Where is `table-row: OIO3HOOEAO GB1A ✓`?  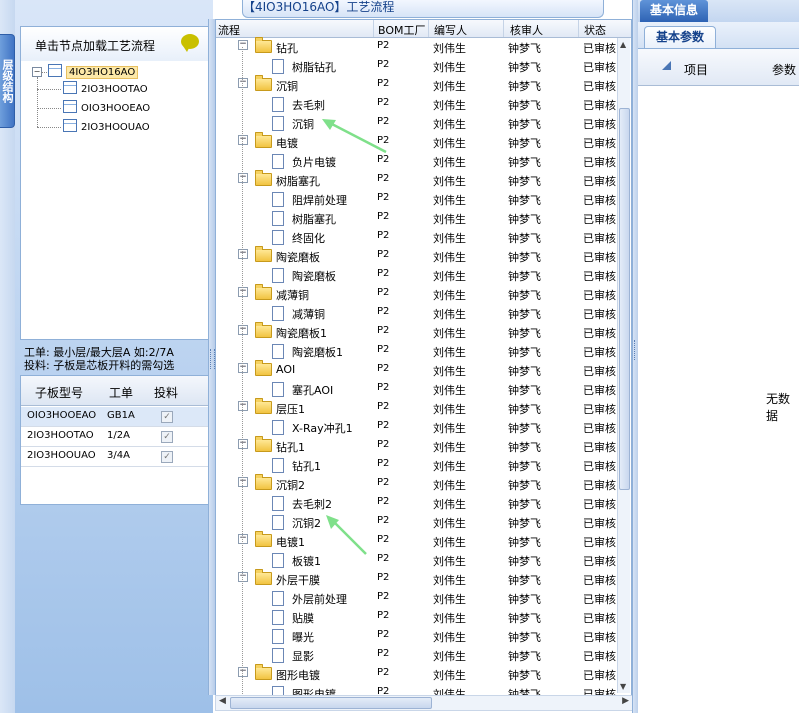 table-row: OIO3HOOEAO GB1A ✓ is located at coordinates (115, 417).